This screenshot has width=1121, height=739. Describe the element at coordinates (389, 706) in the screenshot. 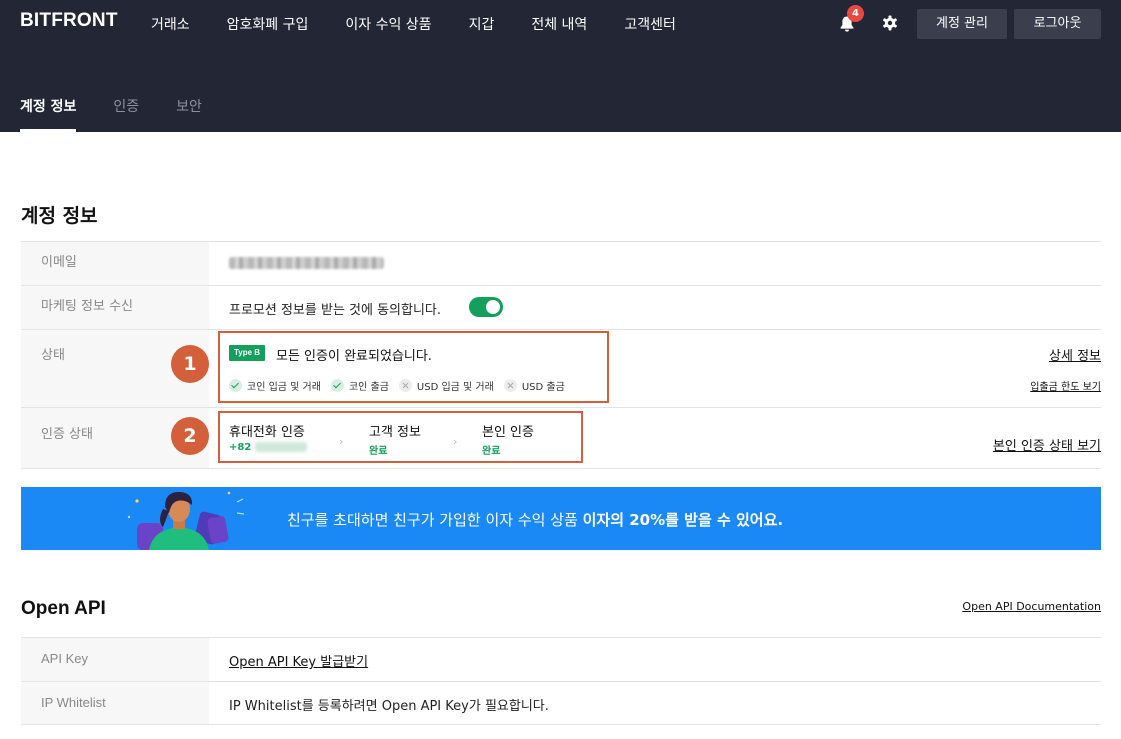

I see `ip-whitelist-text: IP Whitelist를 등록하려면 Open API Key가 필요합니다.` at that location.